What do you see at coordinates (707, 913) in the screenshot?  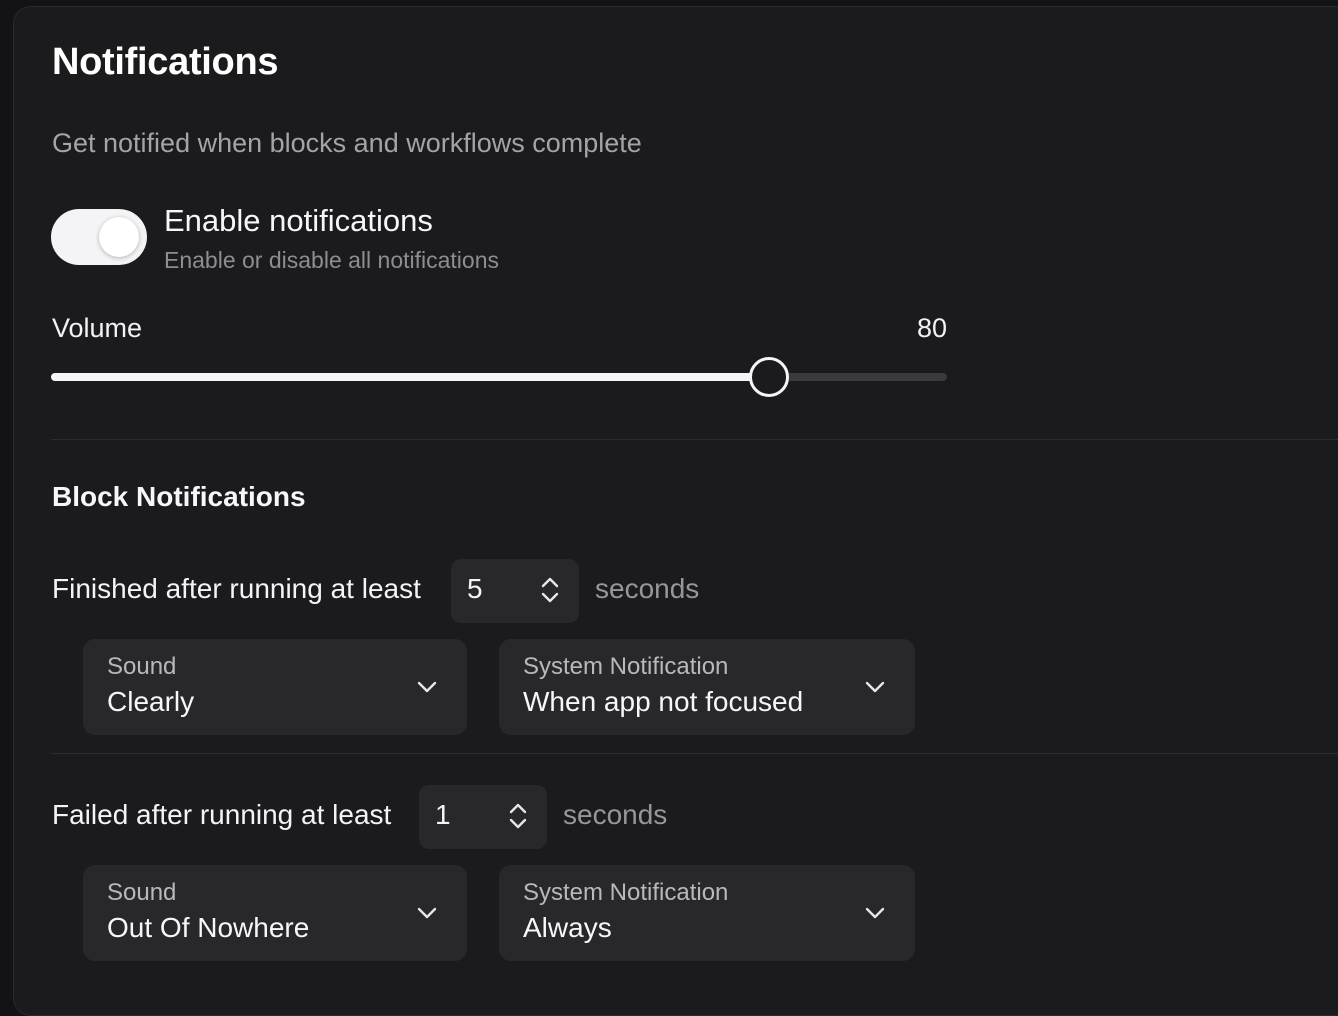 I see `failed-system-notification-dropdown: System Notification Always` at bounding box center [707, 913].